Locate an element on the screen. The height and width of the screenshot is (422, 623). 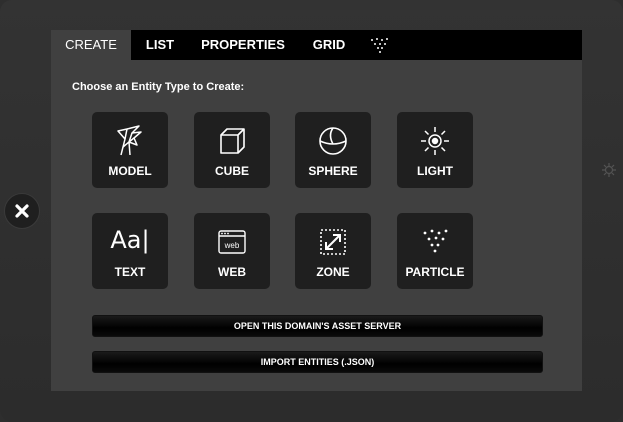
light-icon is located at coordinates (435, 141).